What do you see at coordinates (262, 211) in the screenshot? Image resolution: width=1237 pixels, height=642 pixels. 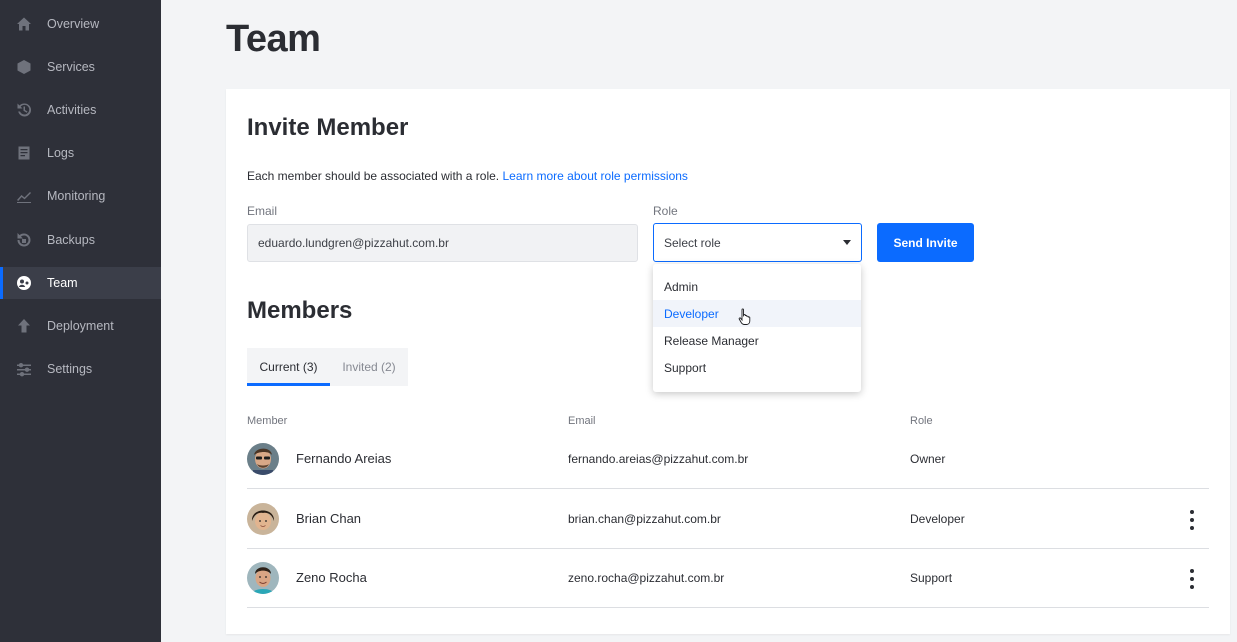 I see `email-label: Email` at bounding box center [262, 211].